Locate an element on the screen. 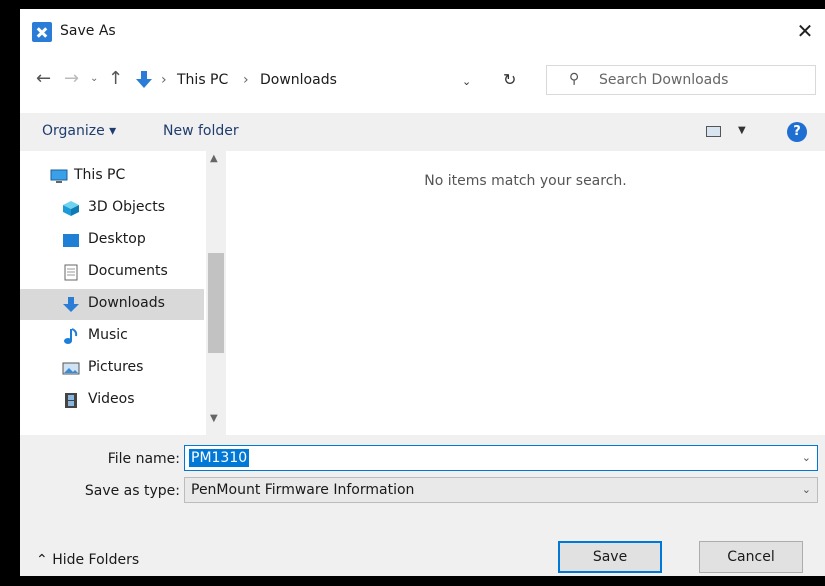 The height and width of the screenshot is (586, 825). sidebar-item-label: Videos is located at coordinates (111, 399).